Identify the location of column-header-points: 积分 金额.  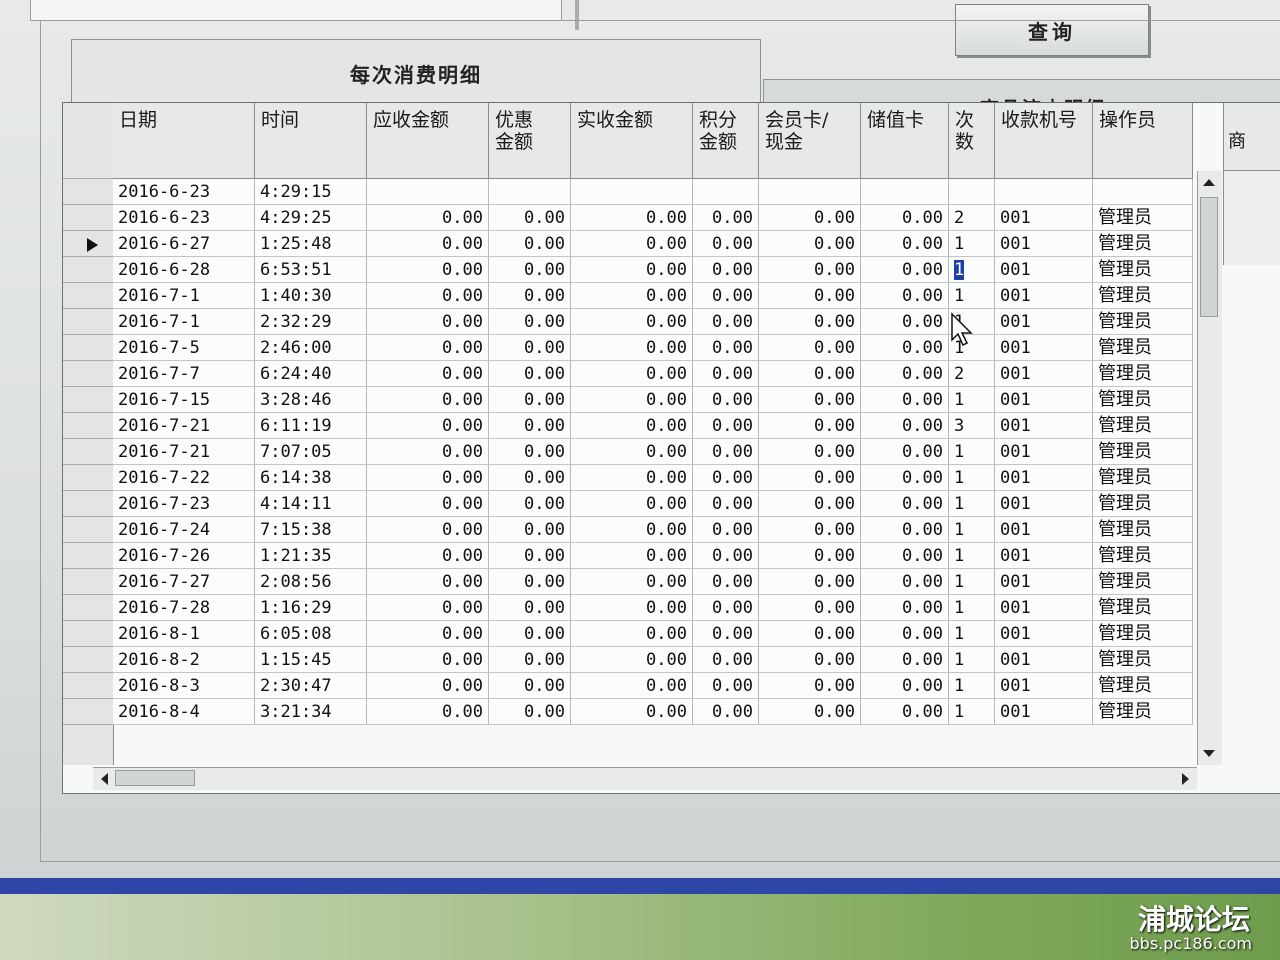
(726, 141).